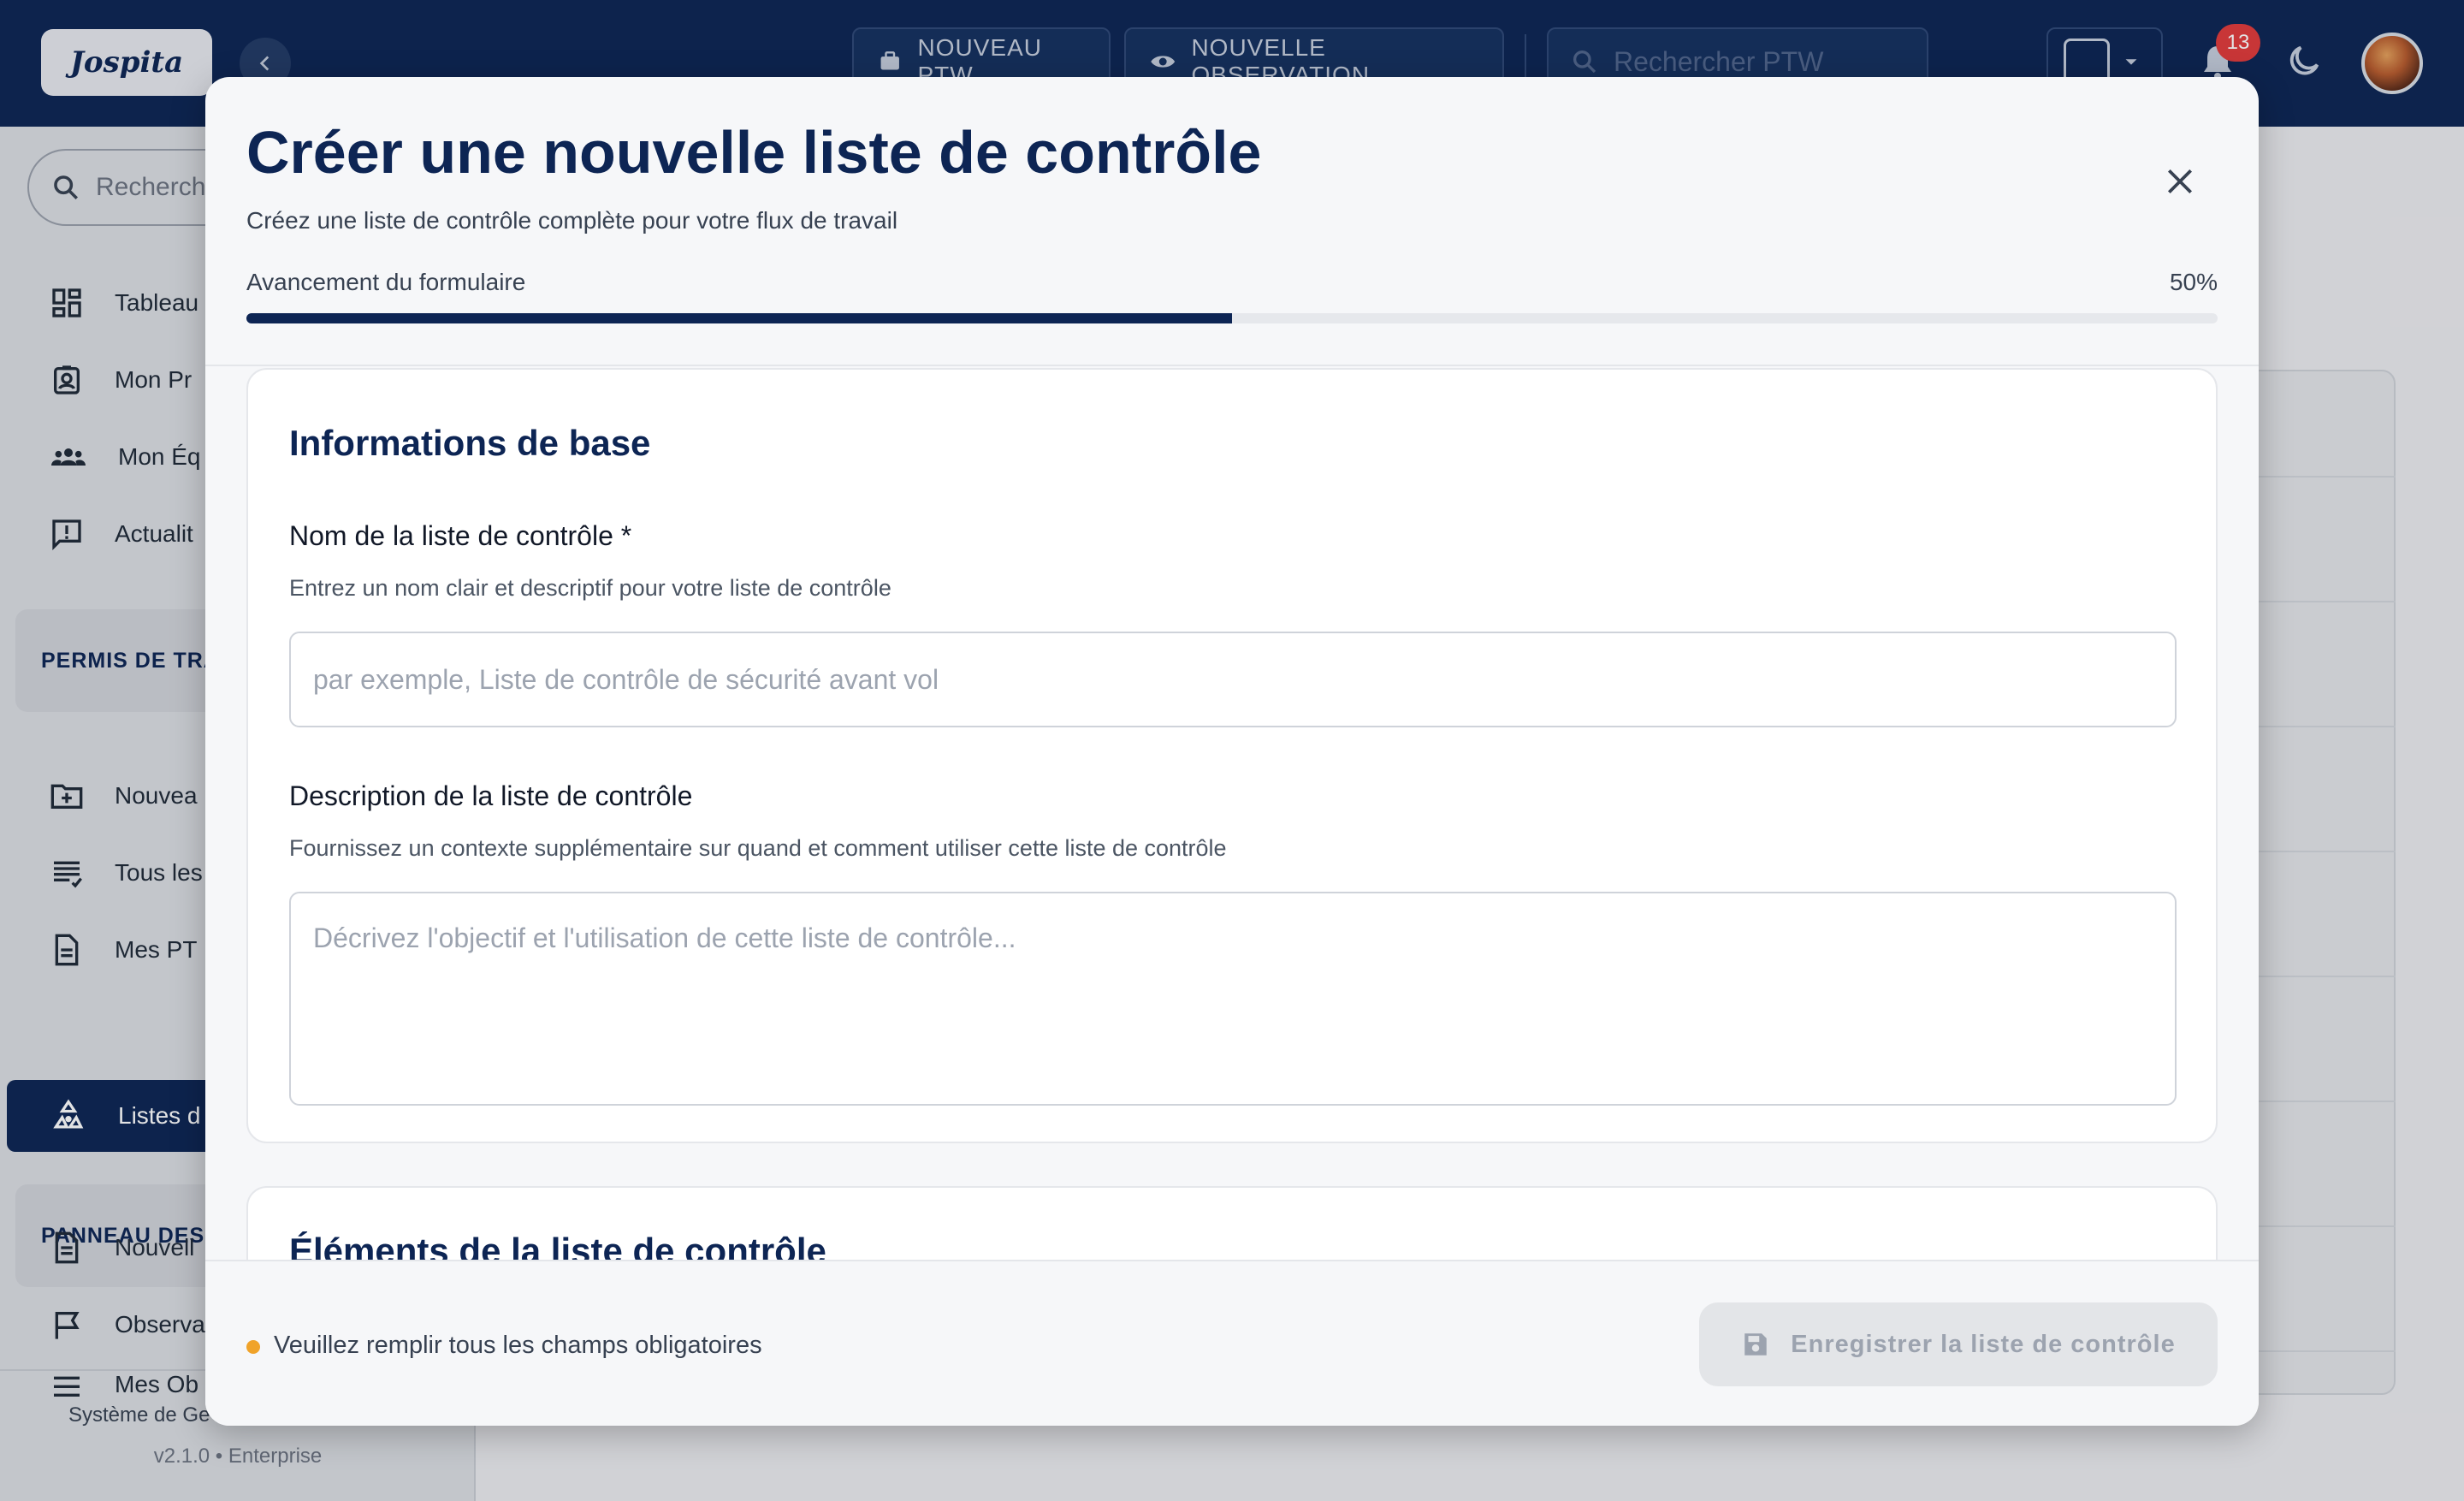  What do you see at coordinates (470, 443) in the screenshot?
I see `section-title-basic-info: Informations de base` at bounding box center [470, 443].